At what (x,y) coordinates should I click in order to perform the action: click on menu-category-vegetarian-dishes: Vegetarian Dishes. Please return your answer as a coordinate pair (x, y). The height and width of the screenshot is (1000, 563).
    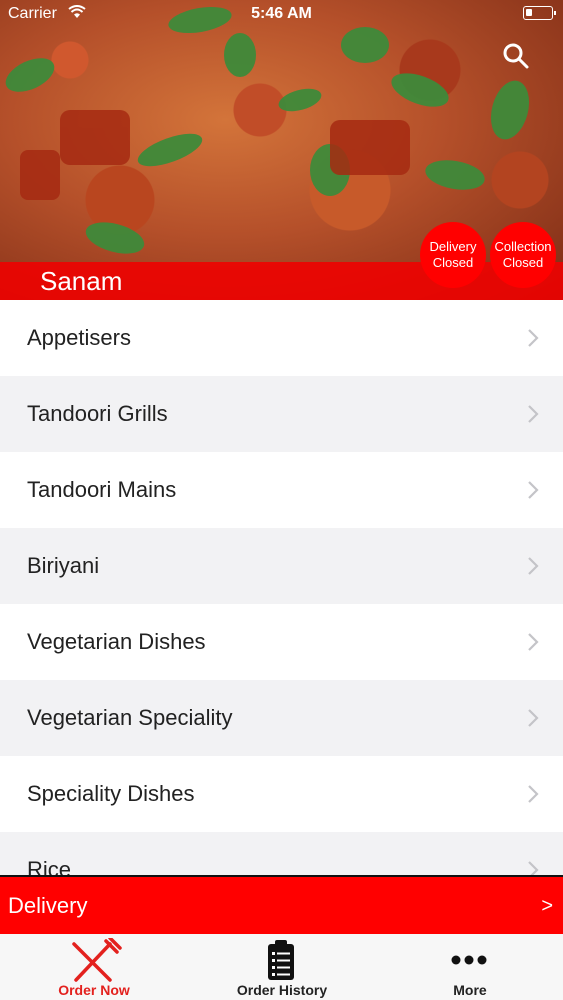
    Looking at the image, I should click on (281, 642).